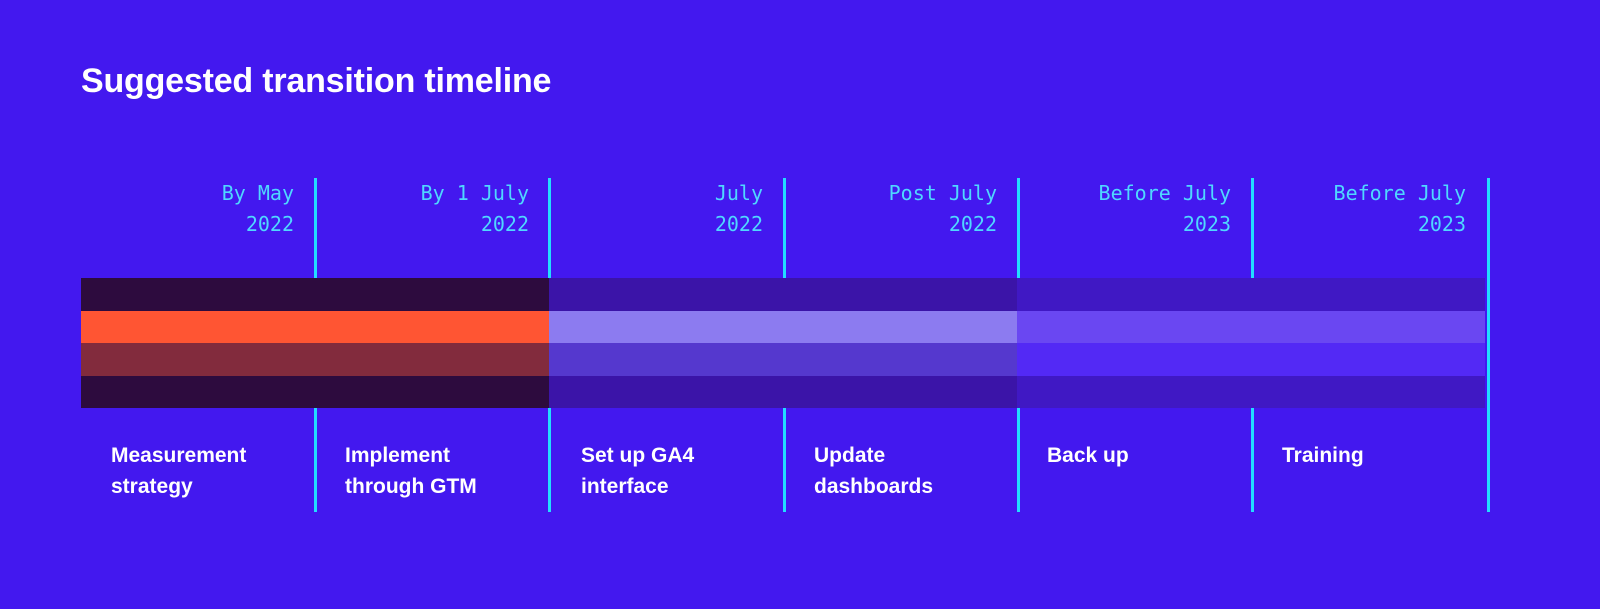 This screenshot has width=1600, height=609. I want to click on date-label-set-up-ga4-interface: July 2022, so click(738, 208).